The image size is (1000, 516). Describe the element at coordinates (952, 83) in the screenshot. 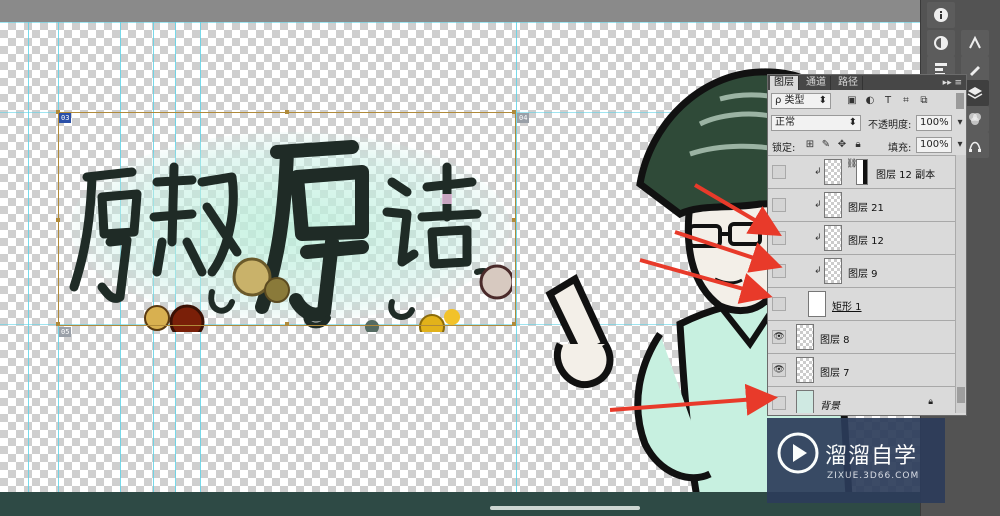

I see `panel-menu-icon: ▸▸ ≡` at that location.